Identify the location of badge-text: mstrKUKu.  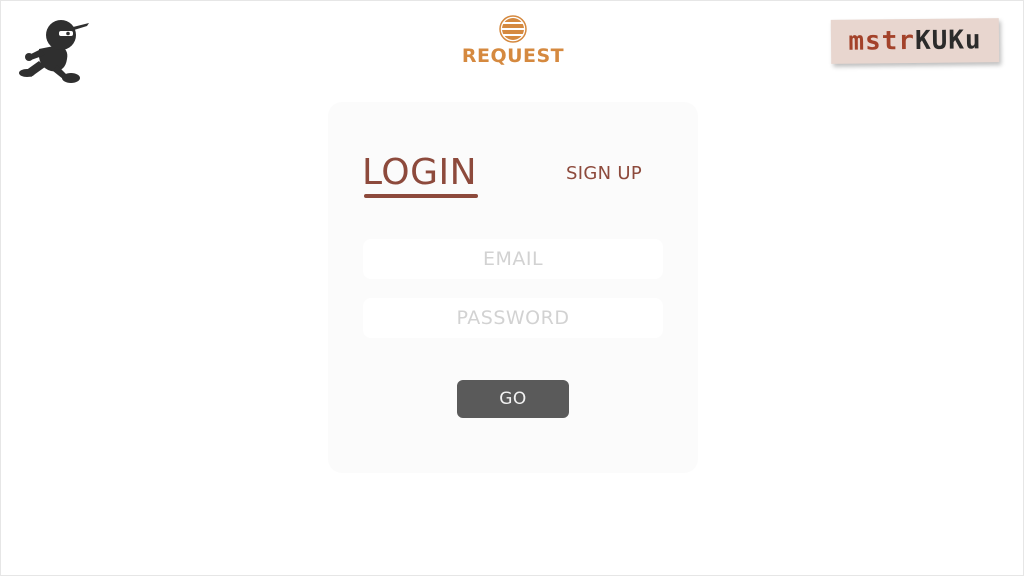
(915, 40).